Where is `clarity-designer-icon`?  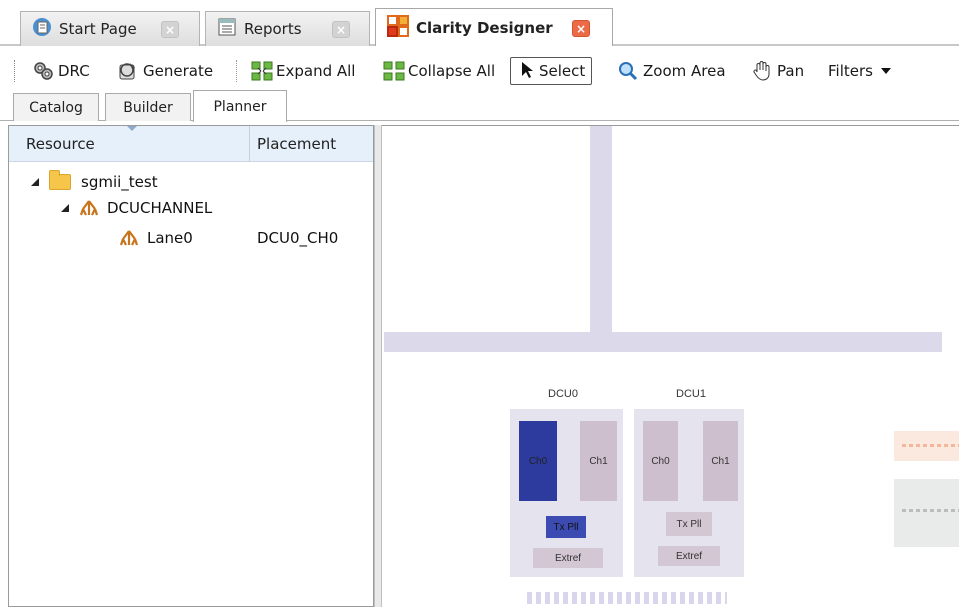
clarity-designer-icon is located at coordinates (398, 28).